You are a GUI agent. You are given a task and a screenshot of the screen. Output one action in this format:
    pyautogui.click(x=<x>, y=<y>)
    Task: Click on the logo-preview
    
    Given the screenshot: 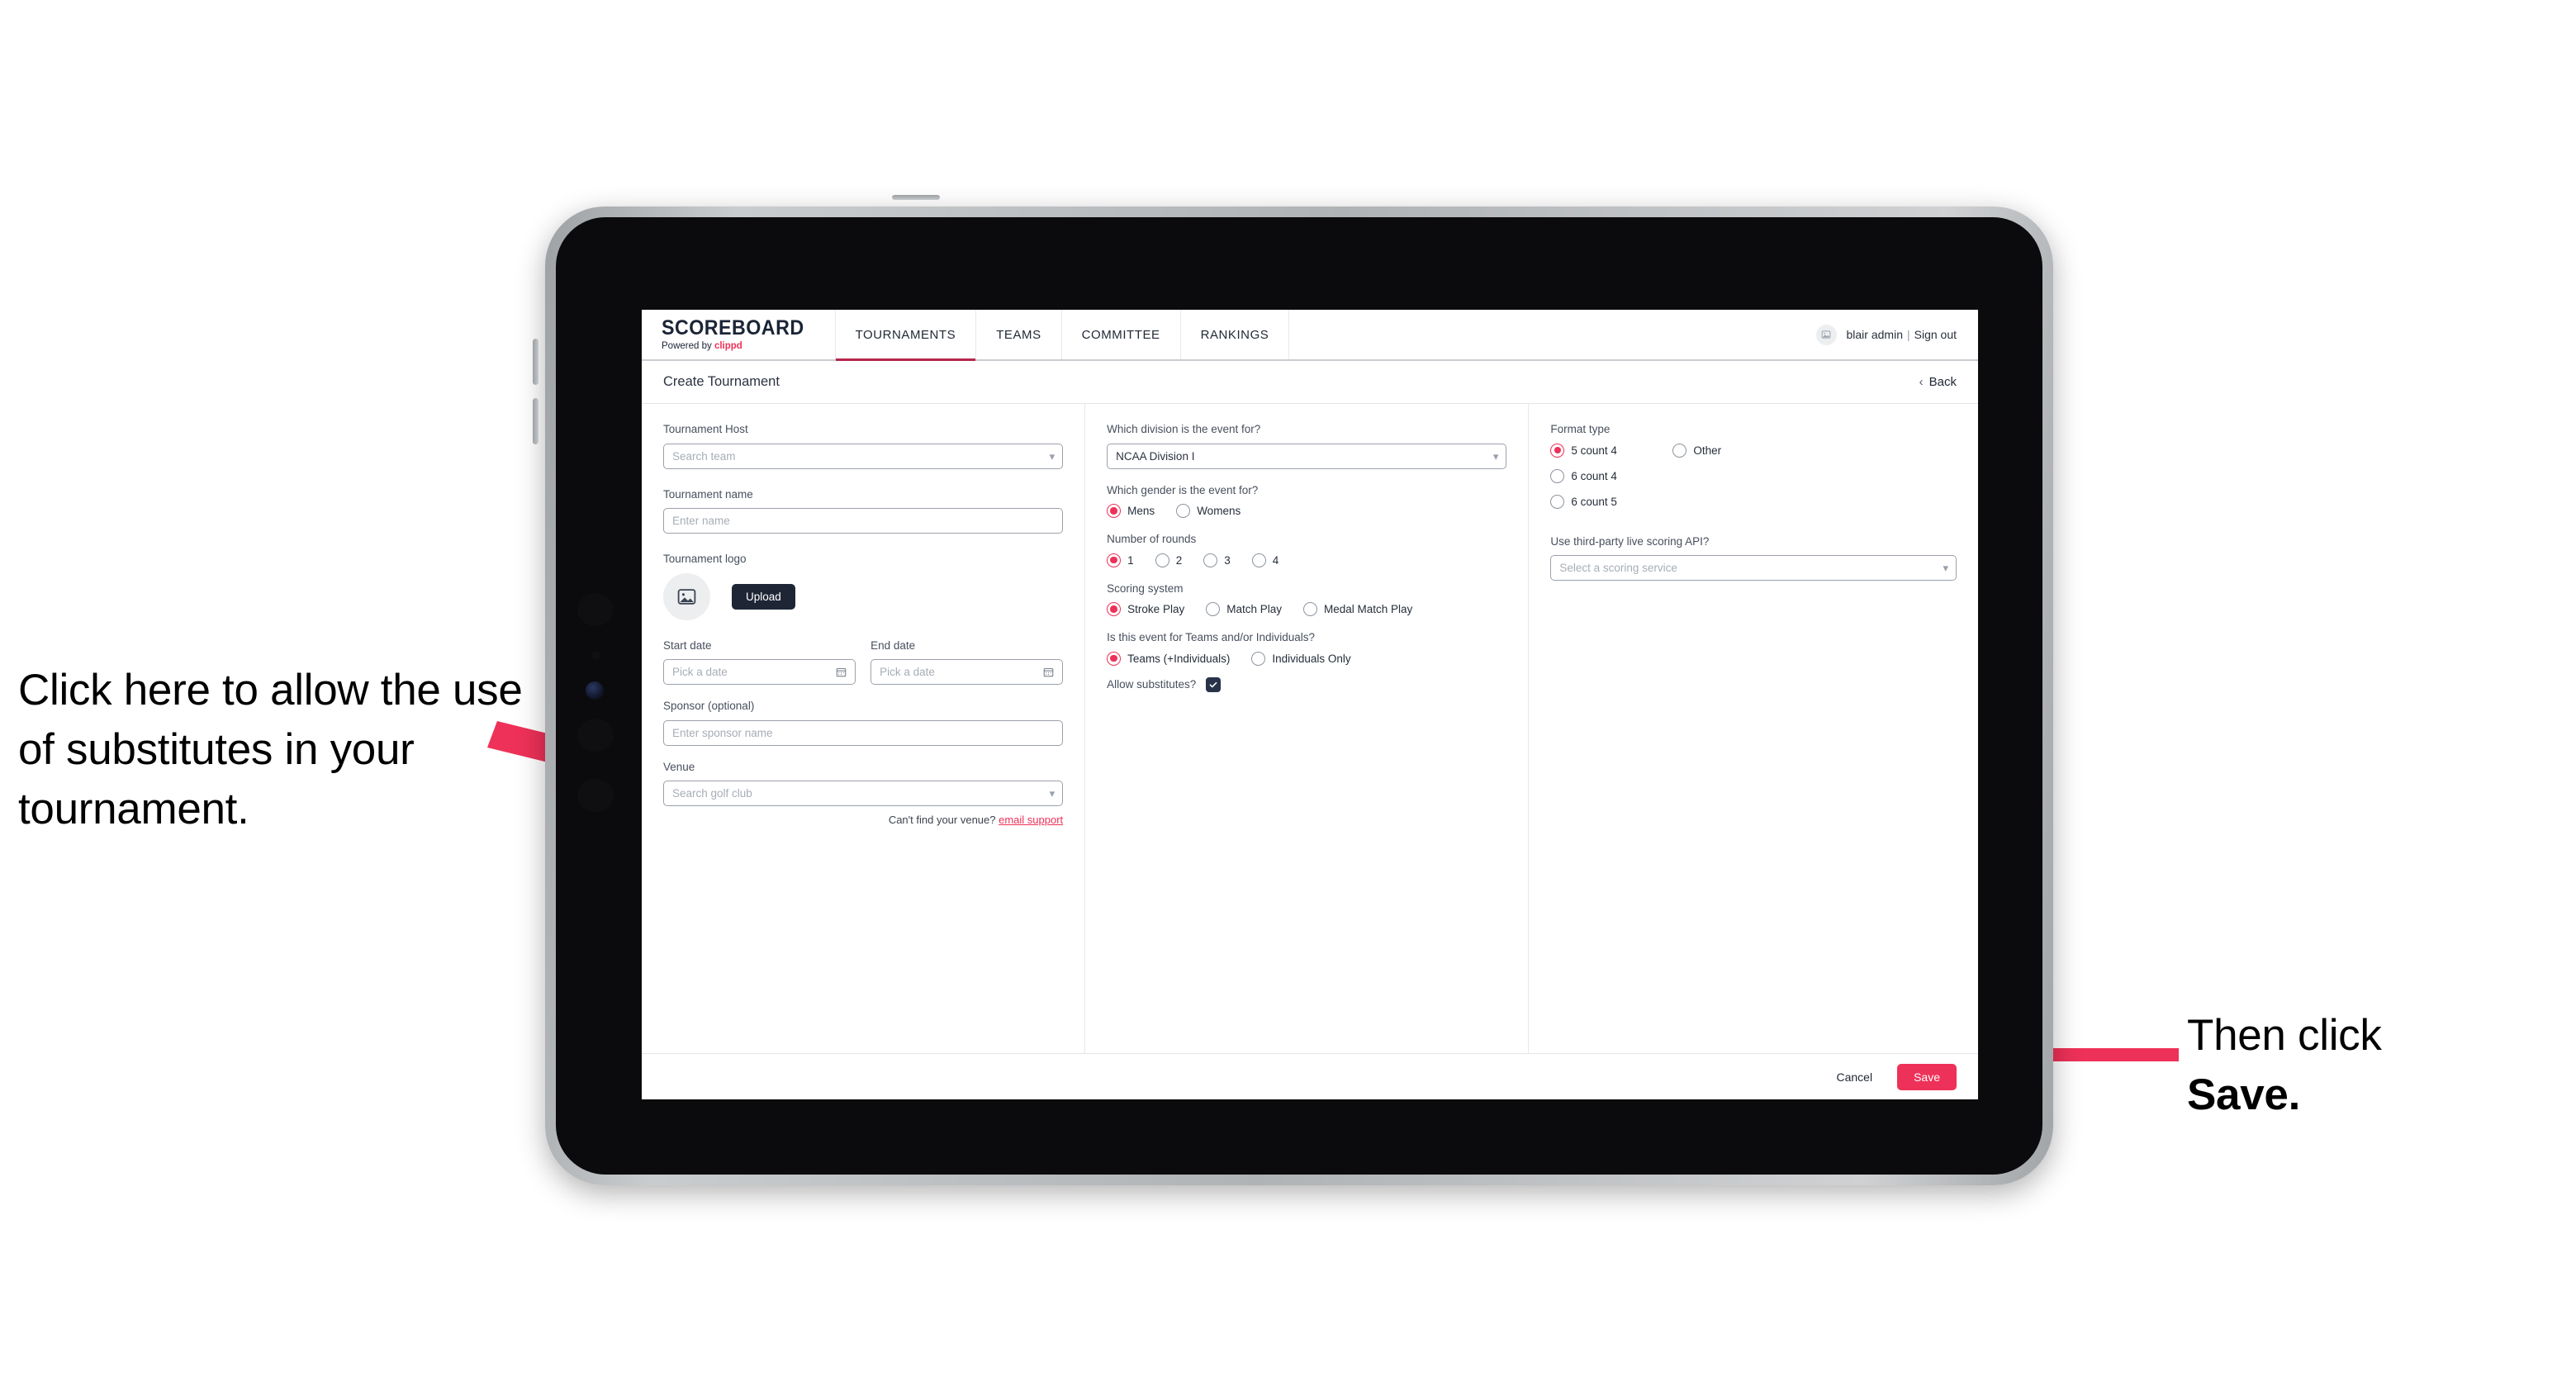 What is the action you would take?
    pyautogui.click(x=686, y=596)
    